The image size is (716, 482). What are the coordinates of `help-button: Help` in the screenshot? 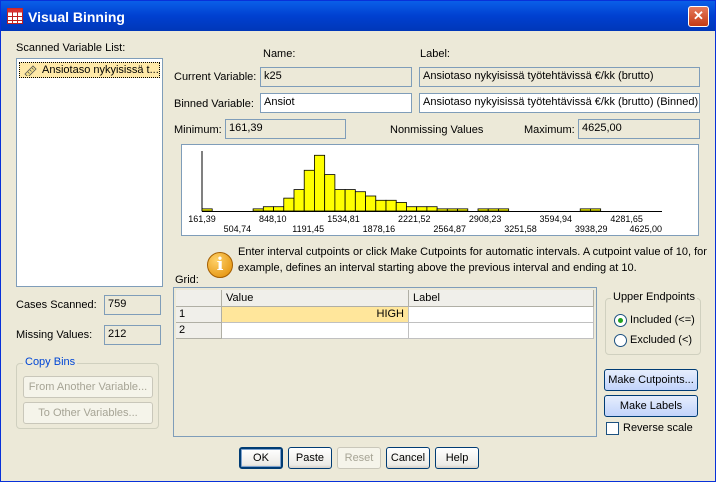 It's located at (457, 458).